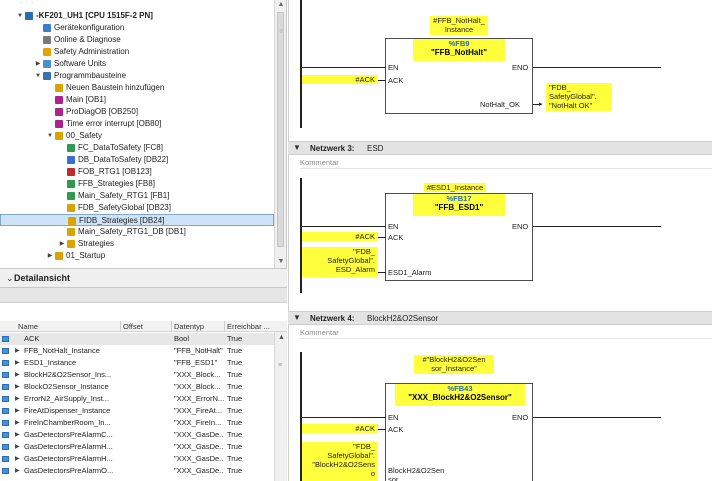  I want to click on tree-item: Neuen Baustein hinzufügen, so click(137, 88).